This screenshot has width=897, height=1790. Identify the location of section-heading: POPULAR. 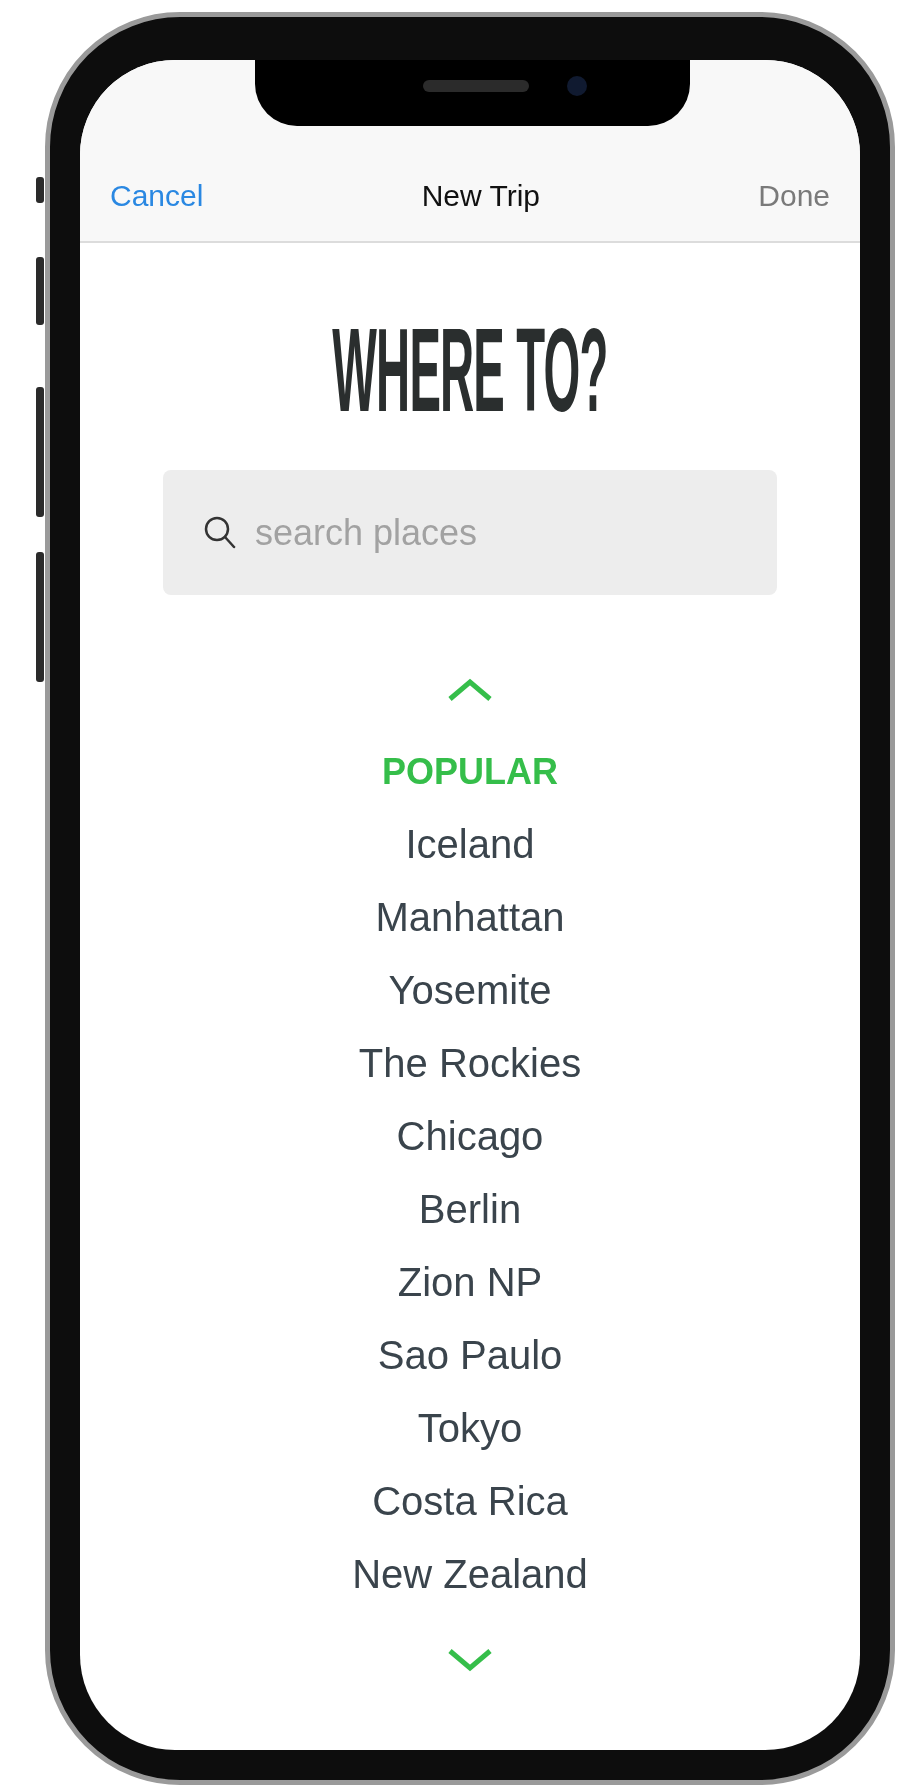
(470, 772).